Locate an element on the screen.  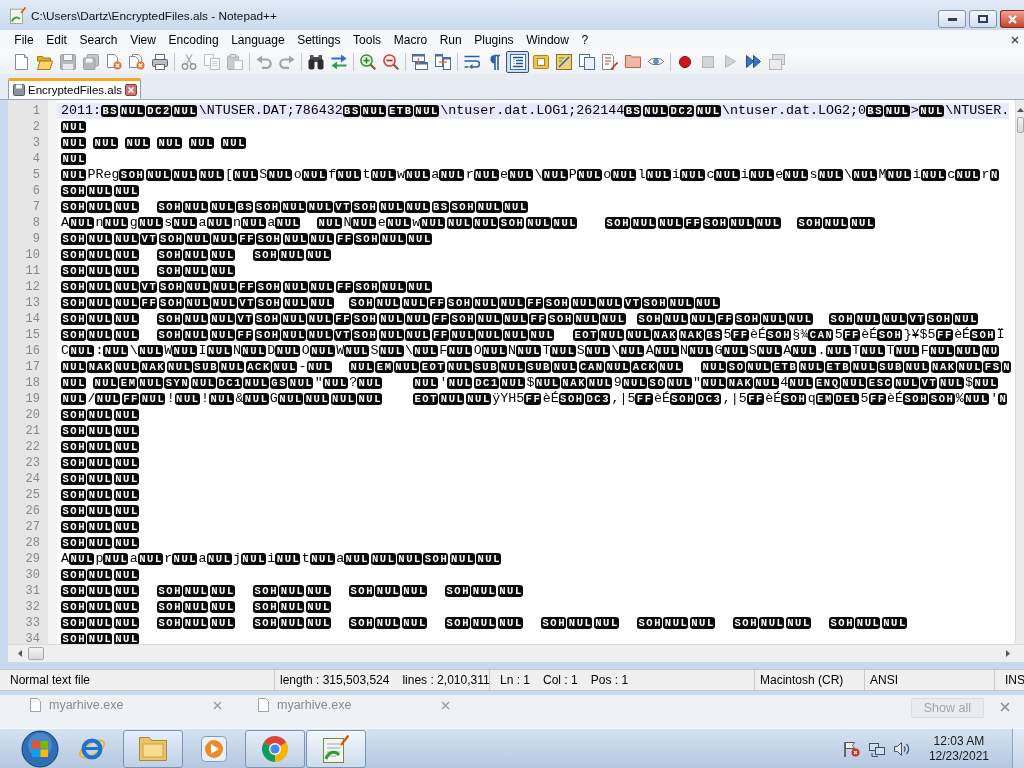
right-arrow-icon is located at coordinates (1008, 653).